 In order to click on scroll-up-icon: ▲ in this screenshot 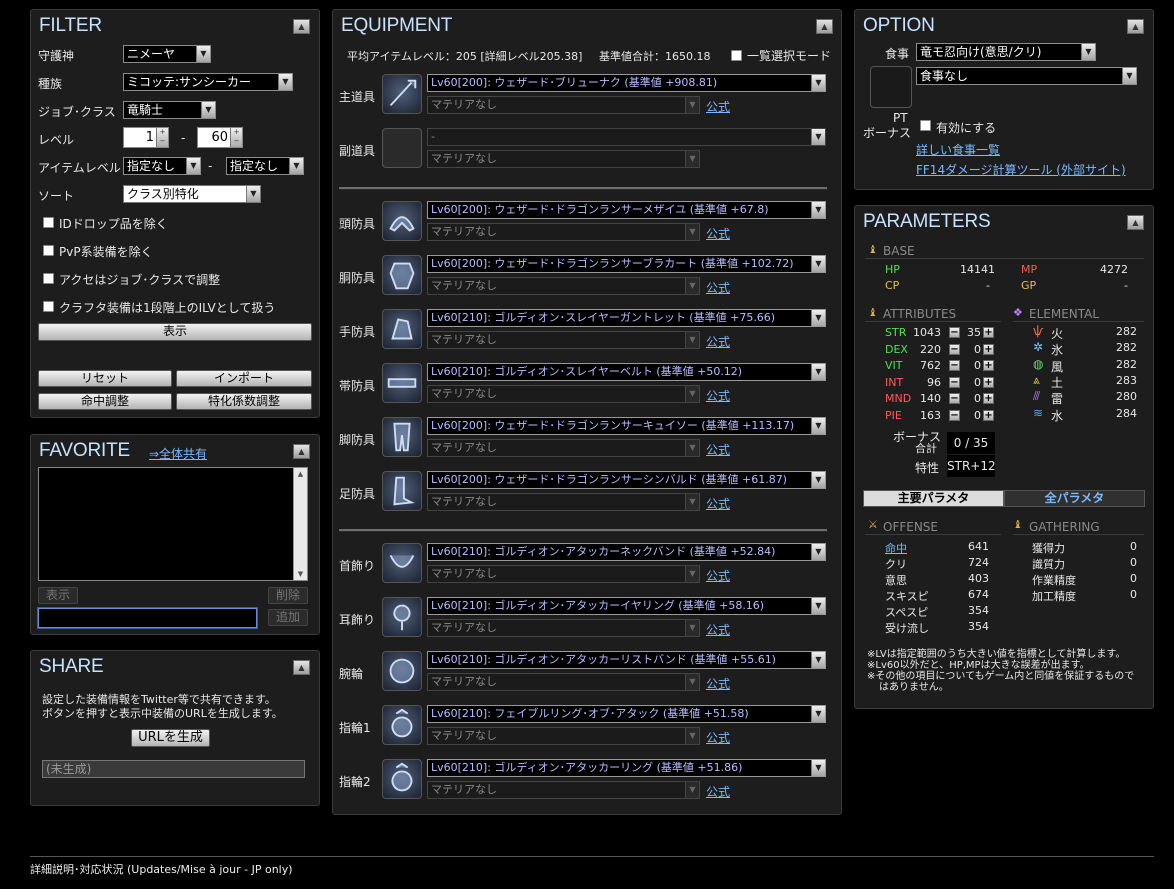, I will do `click(300, 474)`.